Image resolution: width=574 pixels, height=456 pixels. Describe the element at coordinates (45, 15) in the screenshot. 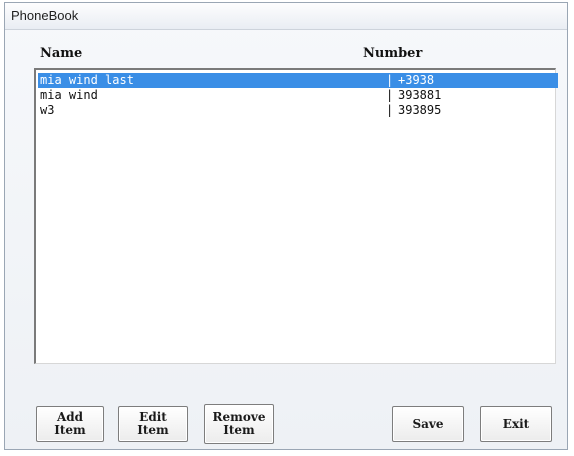

I see `window-title: PhoneBook` at that location.